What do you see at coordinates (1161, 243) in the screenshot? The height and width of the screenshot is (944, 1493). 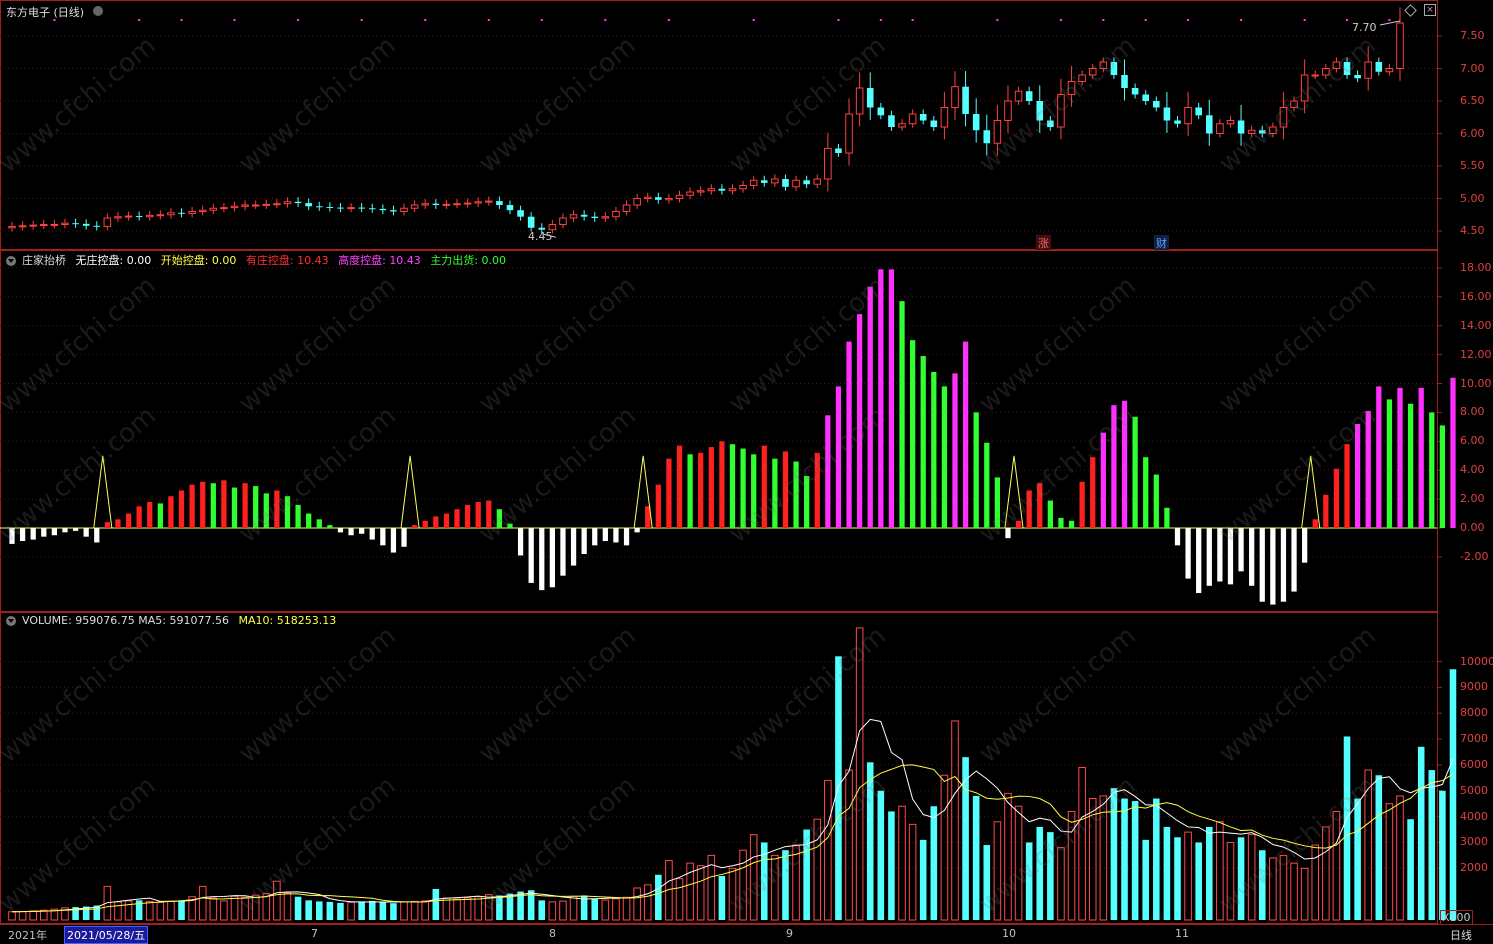 I see `event-badge-cai: 财` at bounding box center [1161, 243].